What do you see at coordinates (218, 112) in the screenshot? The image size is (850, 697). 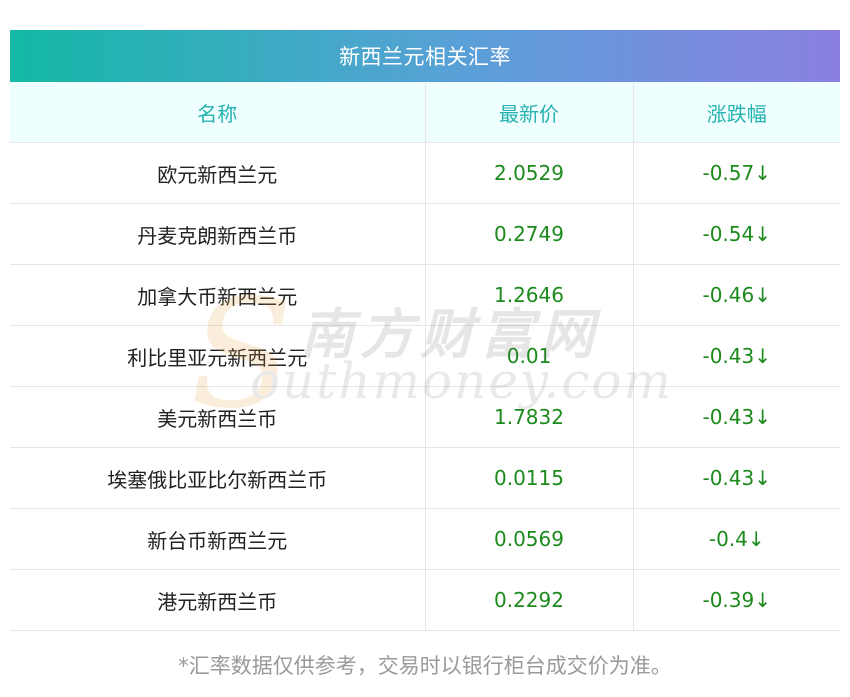 I see `column-header-name: 名称` at bounding box center [218, 112].